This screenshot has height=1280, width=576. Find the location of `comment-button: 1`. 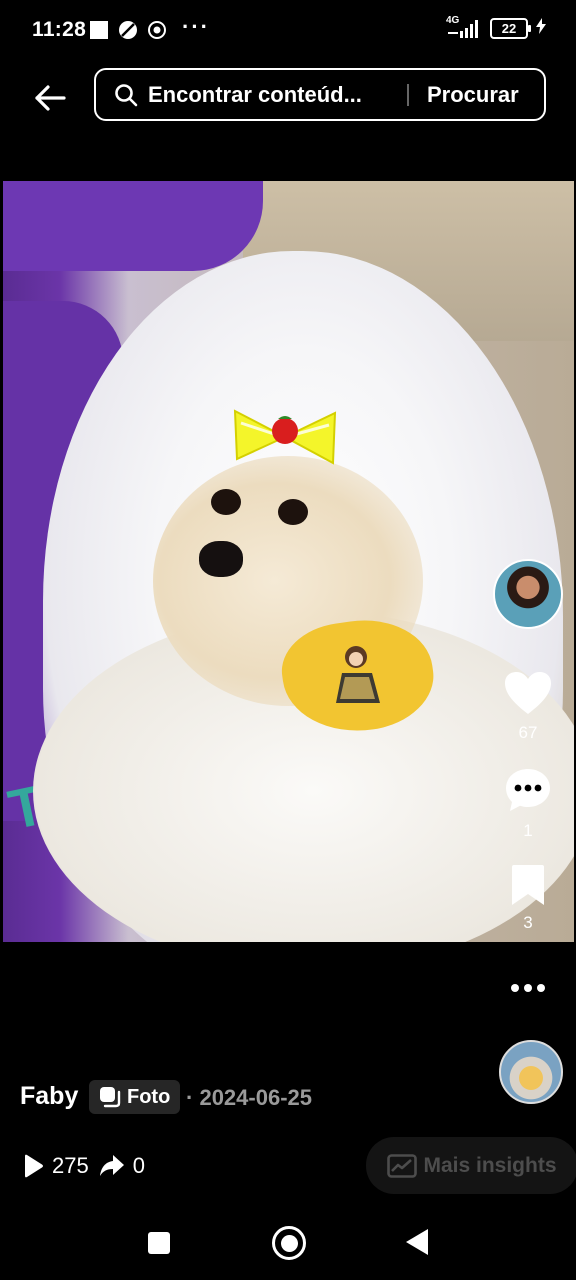

comment-button: 1 is located at coordinates (528, 803).